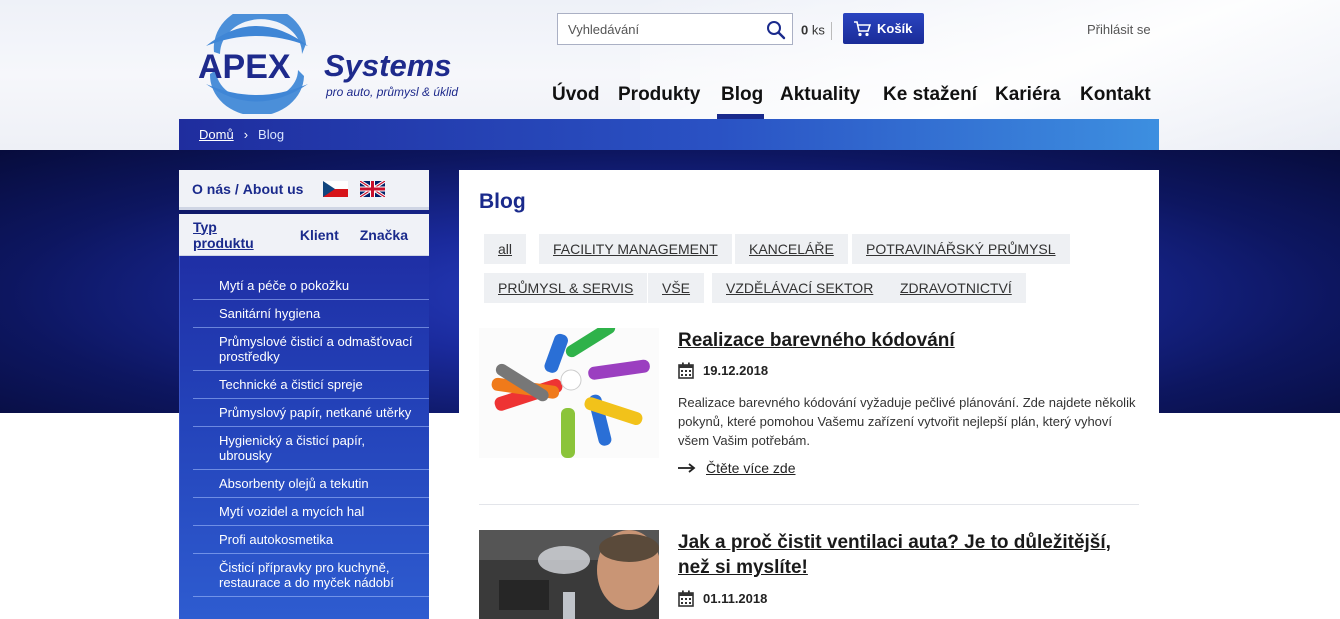 This screenshot has width=1340, height=619. I want to click on search-box, so click(675, 29).